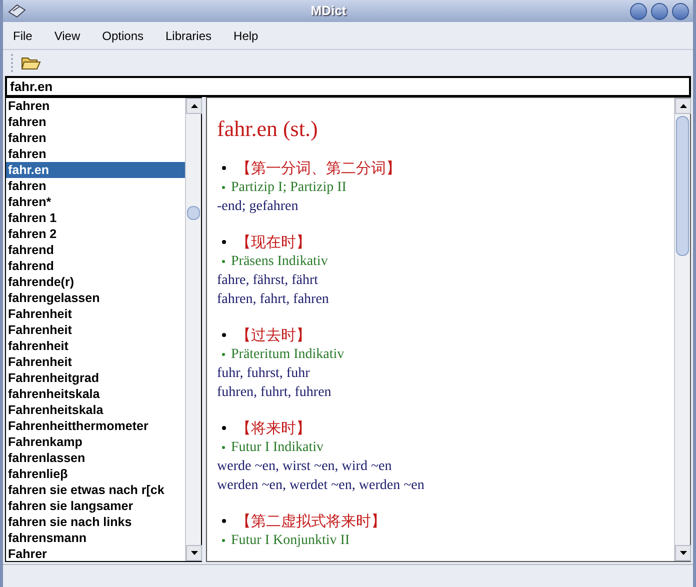  What do you see at coordinates (95, 458) in the screenshot?
I see `word-list-item: fahrenlassen` at bounding box center [95, 458].